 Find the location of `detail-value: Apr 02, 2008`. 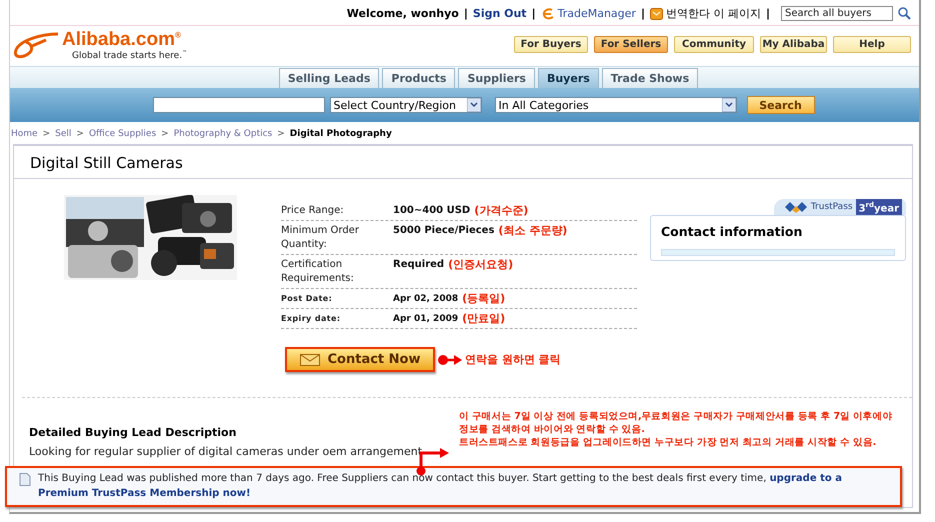

detail-value: Apr 02, 2008 is located at coordinates (425, 299).